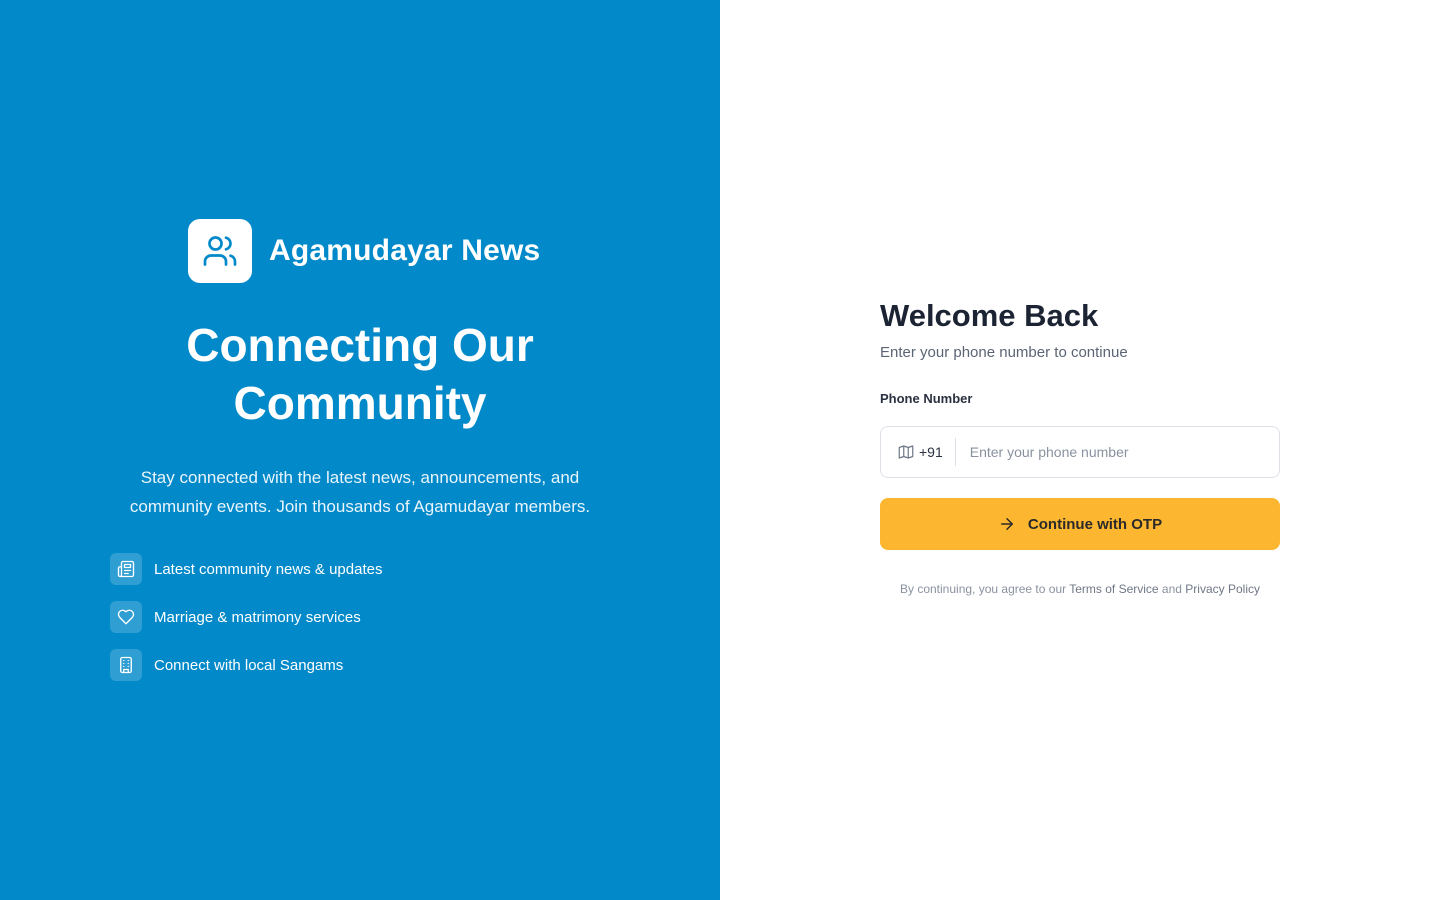 Image resolution: width=1440 pixels, height=900 pixels. Describe the element at coordinates (126, 665) in the screenshot. I see `building-icon` at that location.